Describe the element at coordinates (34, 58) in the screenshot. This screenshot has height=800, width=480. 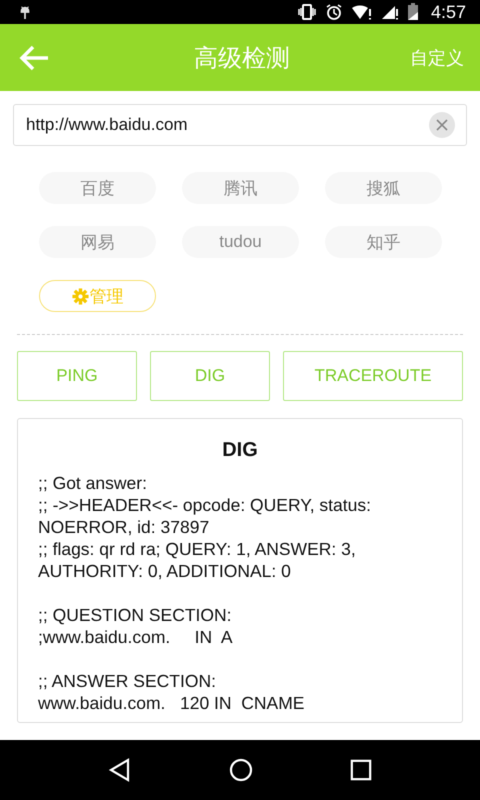
I see `back-arrow-icon` at that location.